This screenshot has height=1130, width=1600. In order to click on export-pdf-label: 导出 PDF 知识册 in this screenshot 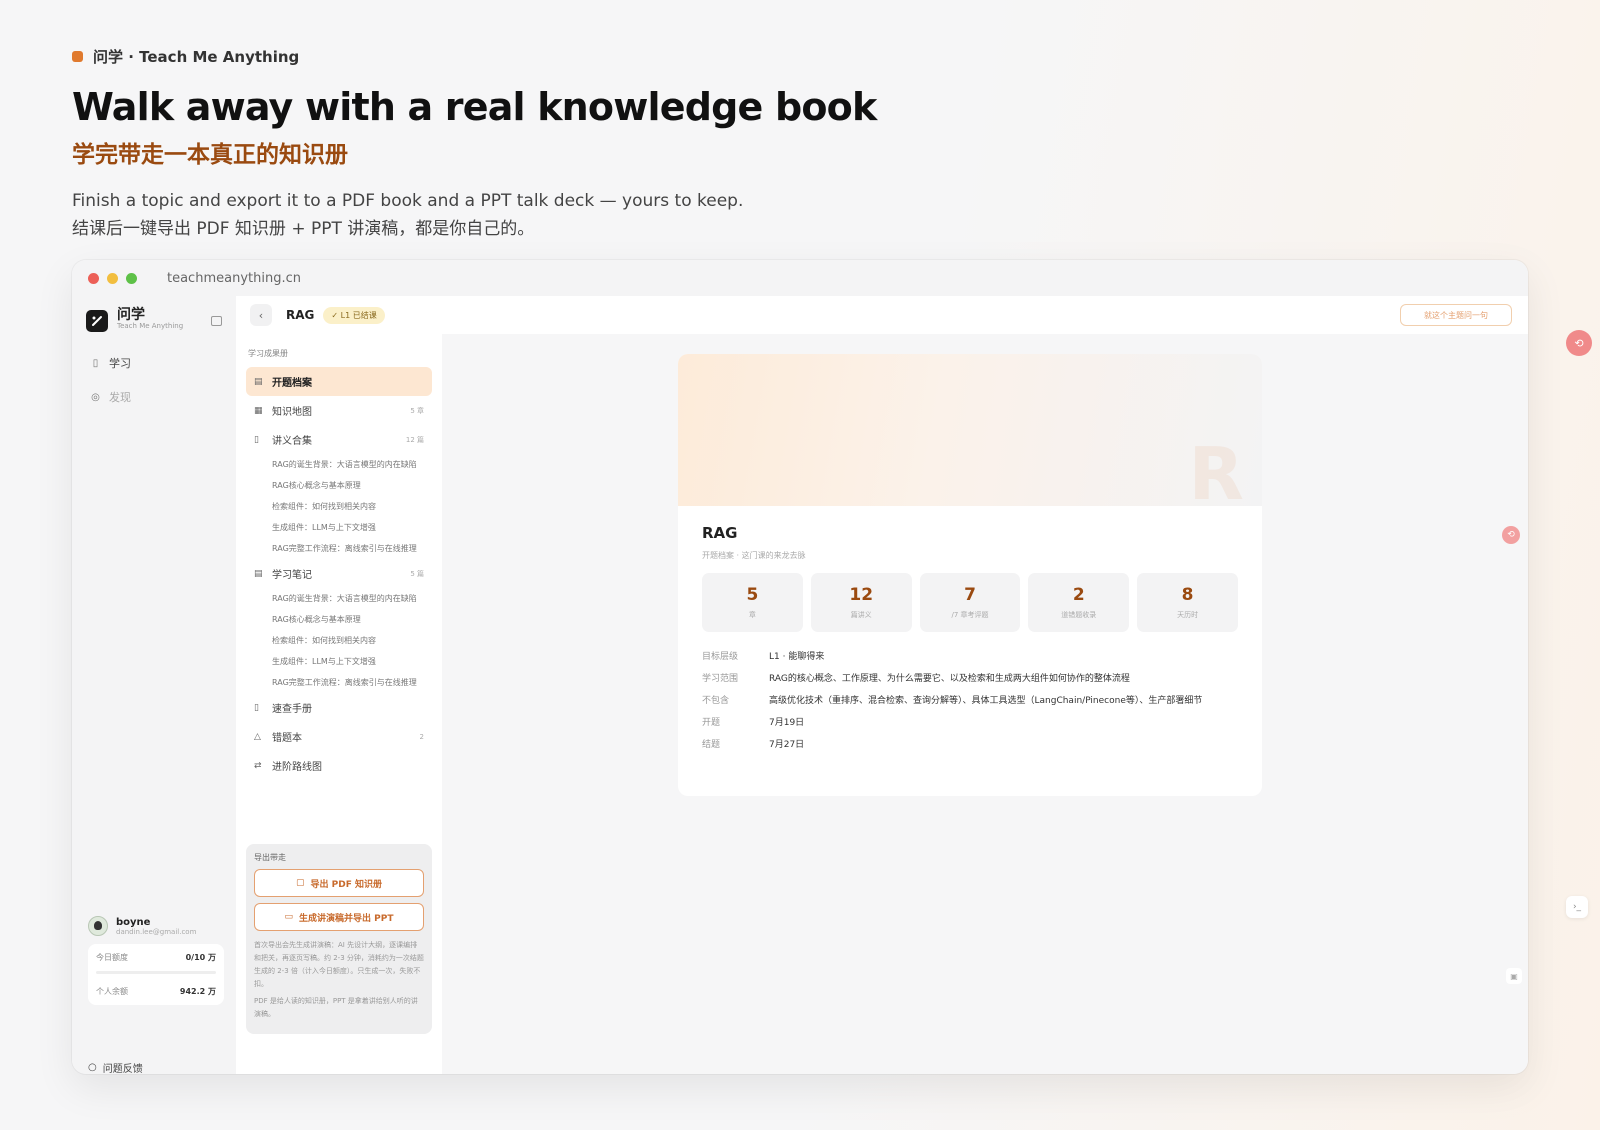, I will do `click(346, 884)`.